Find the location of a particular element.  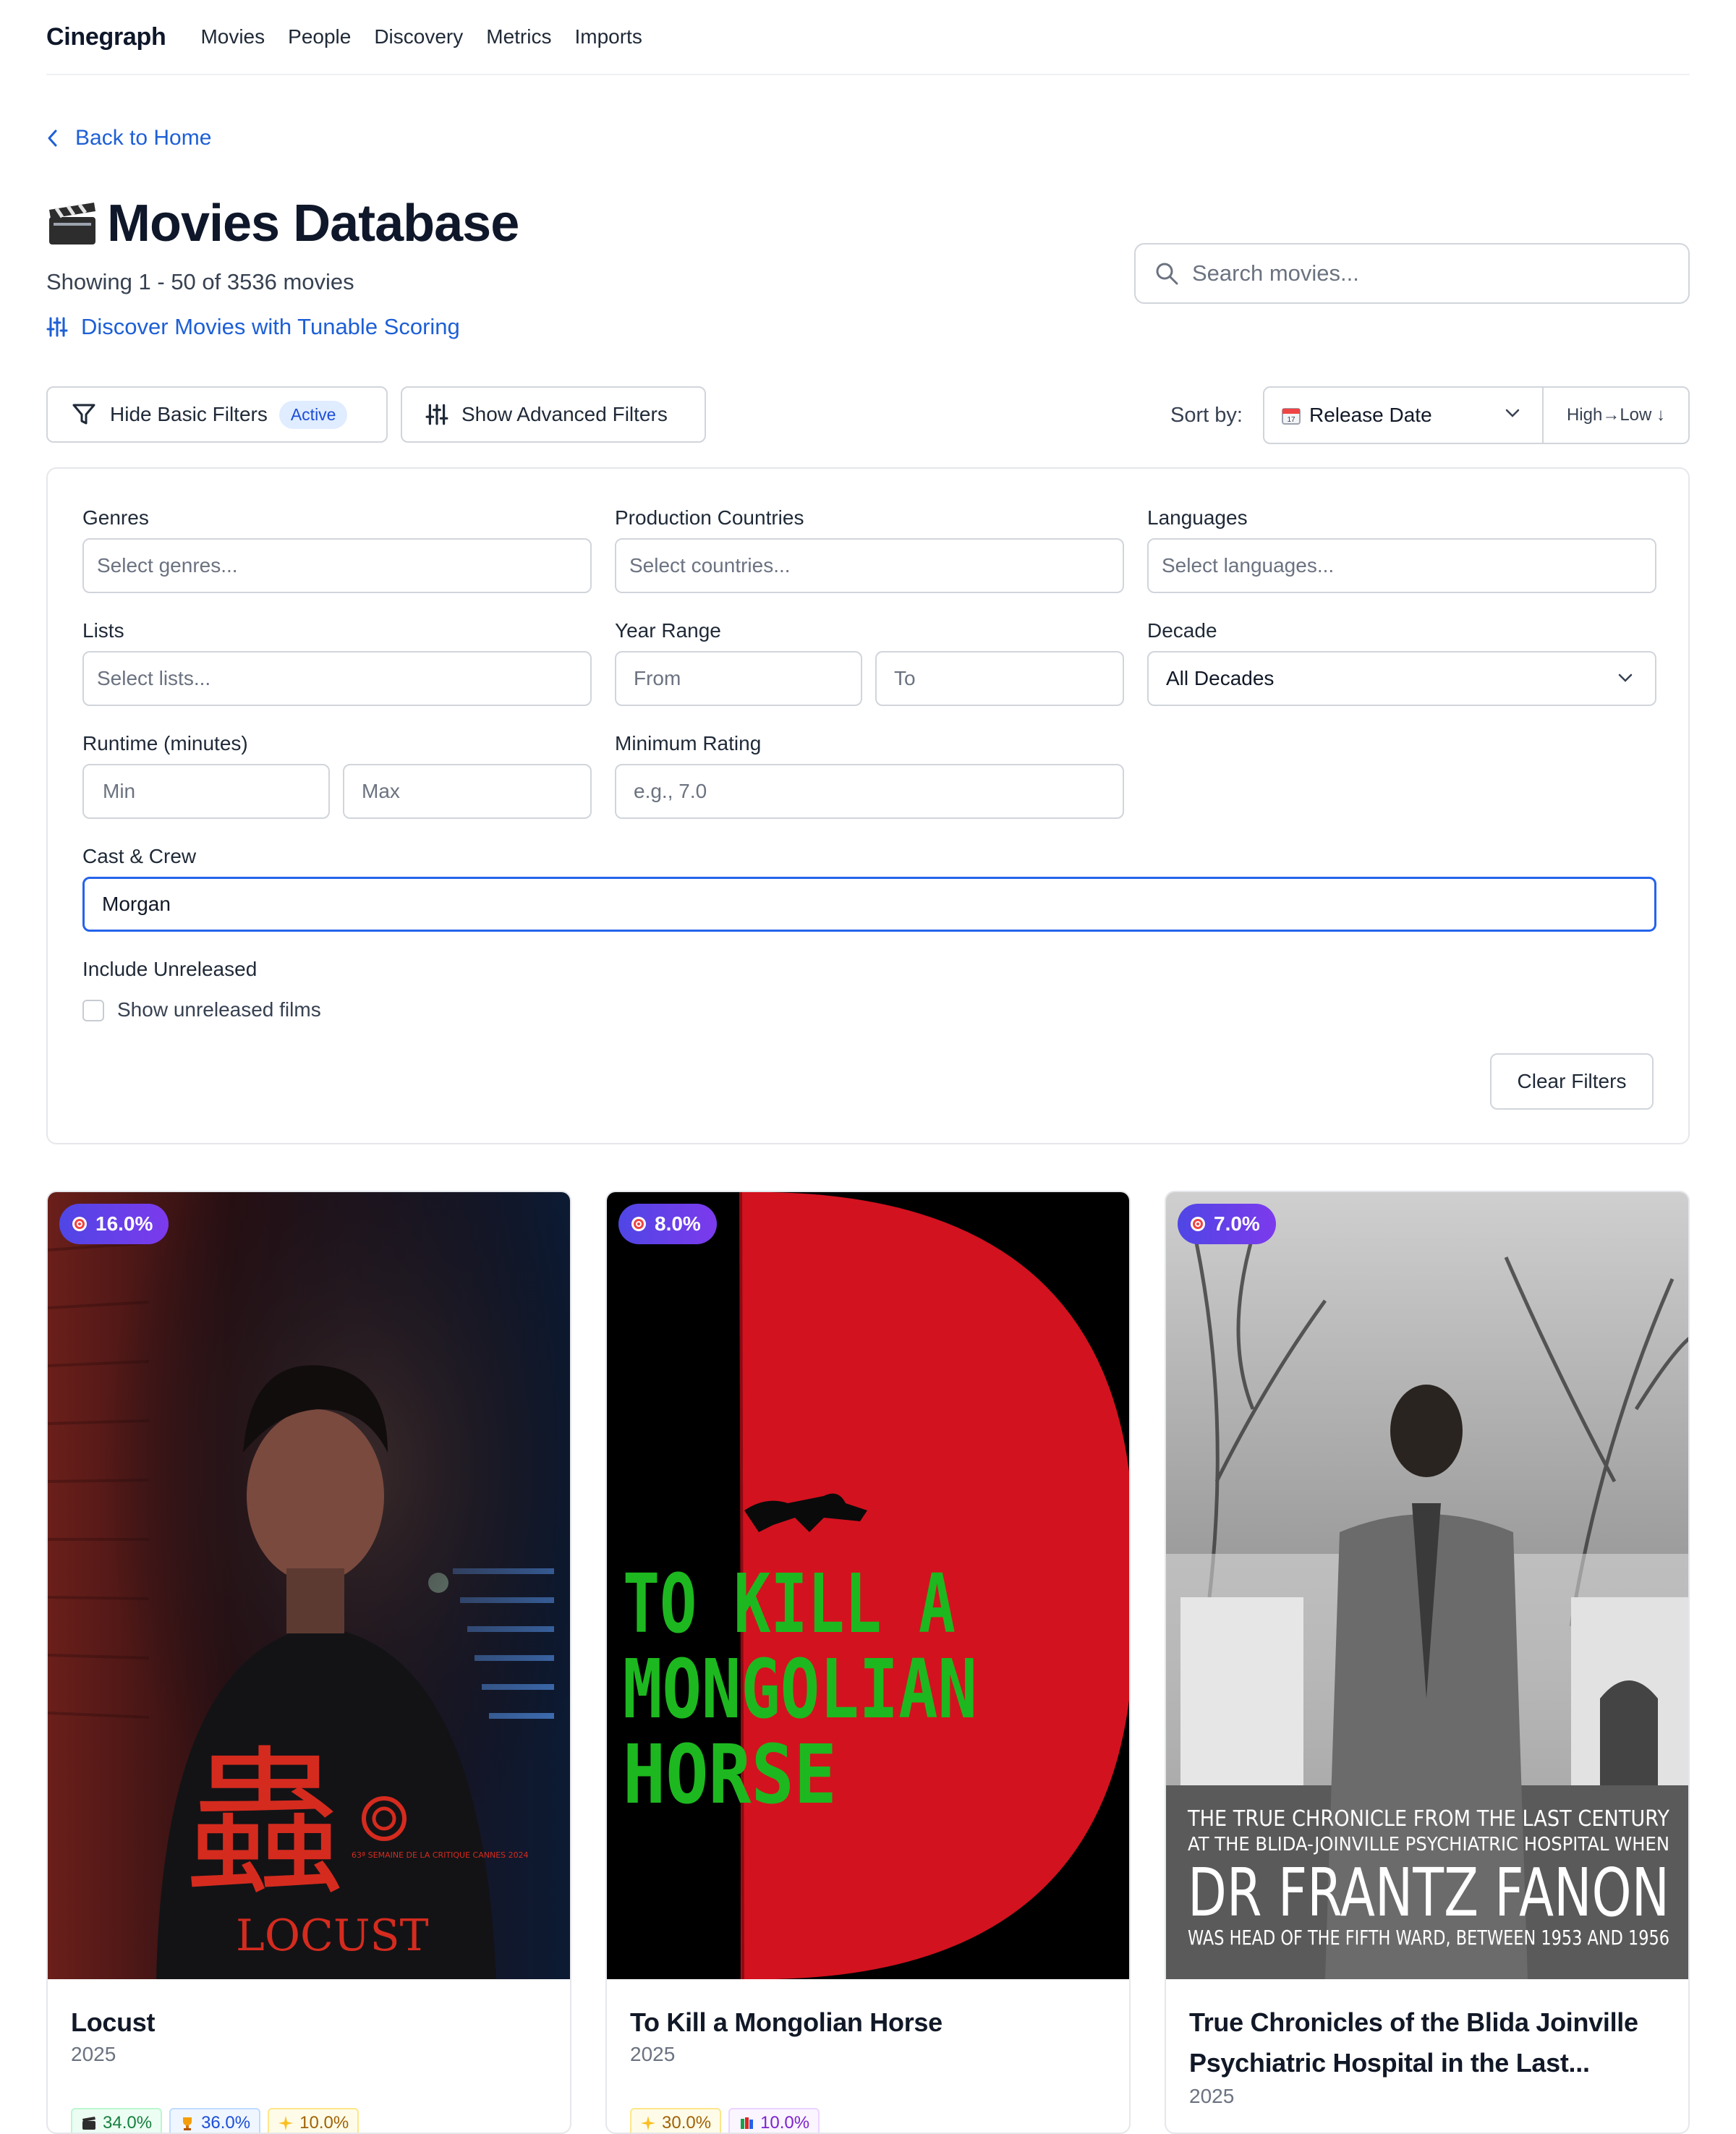

year-range-label: Year Range is located at coordinates (668, 630).